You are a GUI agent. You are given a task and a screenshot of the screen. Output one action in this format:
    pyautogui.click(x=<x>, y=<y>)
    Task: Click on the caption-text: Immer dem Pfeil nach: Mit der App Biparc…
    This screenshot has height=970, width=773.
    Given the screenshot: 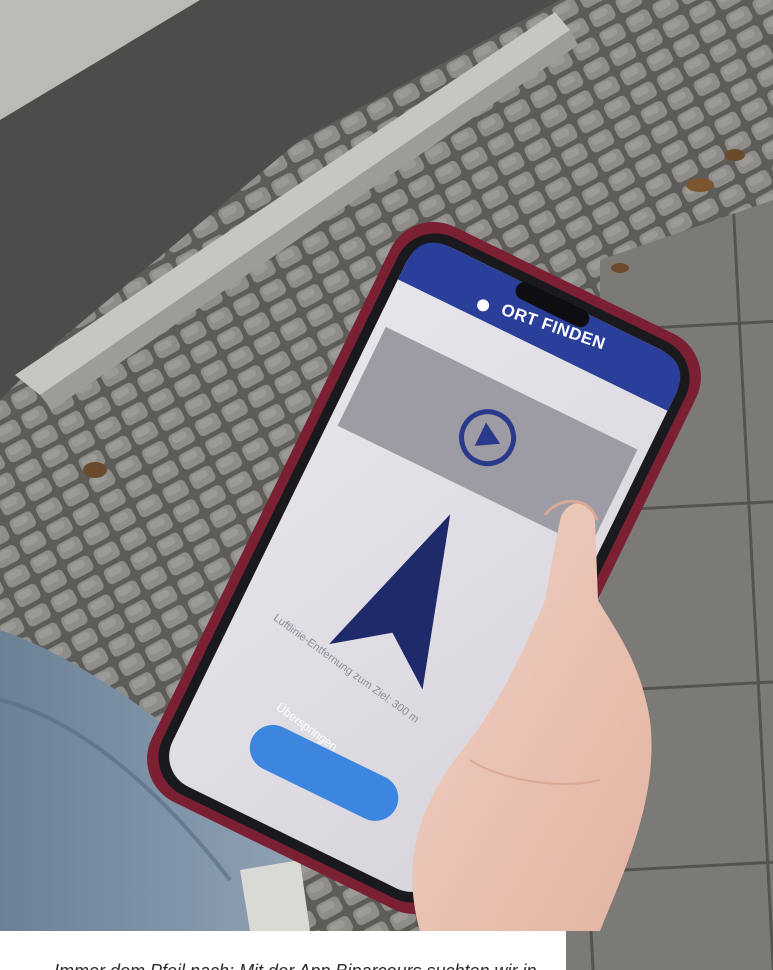 What is the action you would take?
    pyautogui.click(x=295, y=965)
    